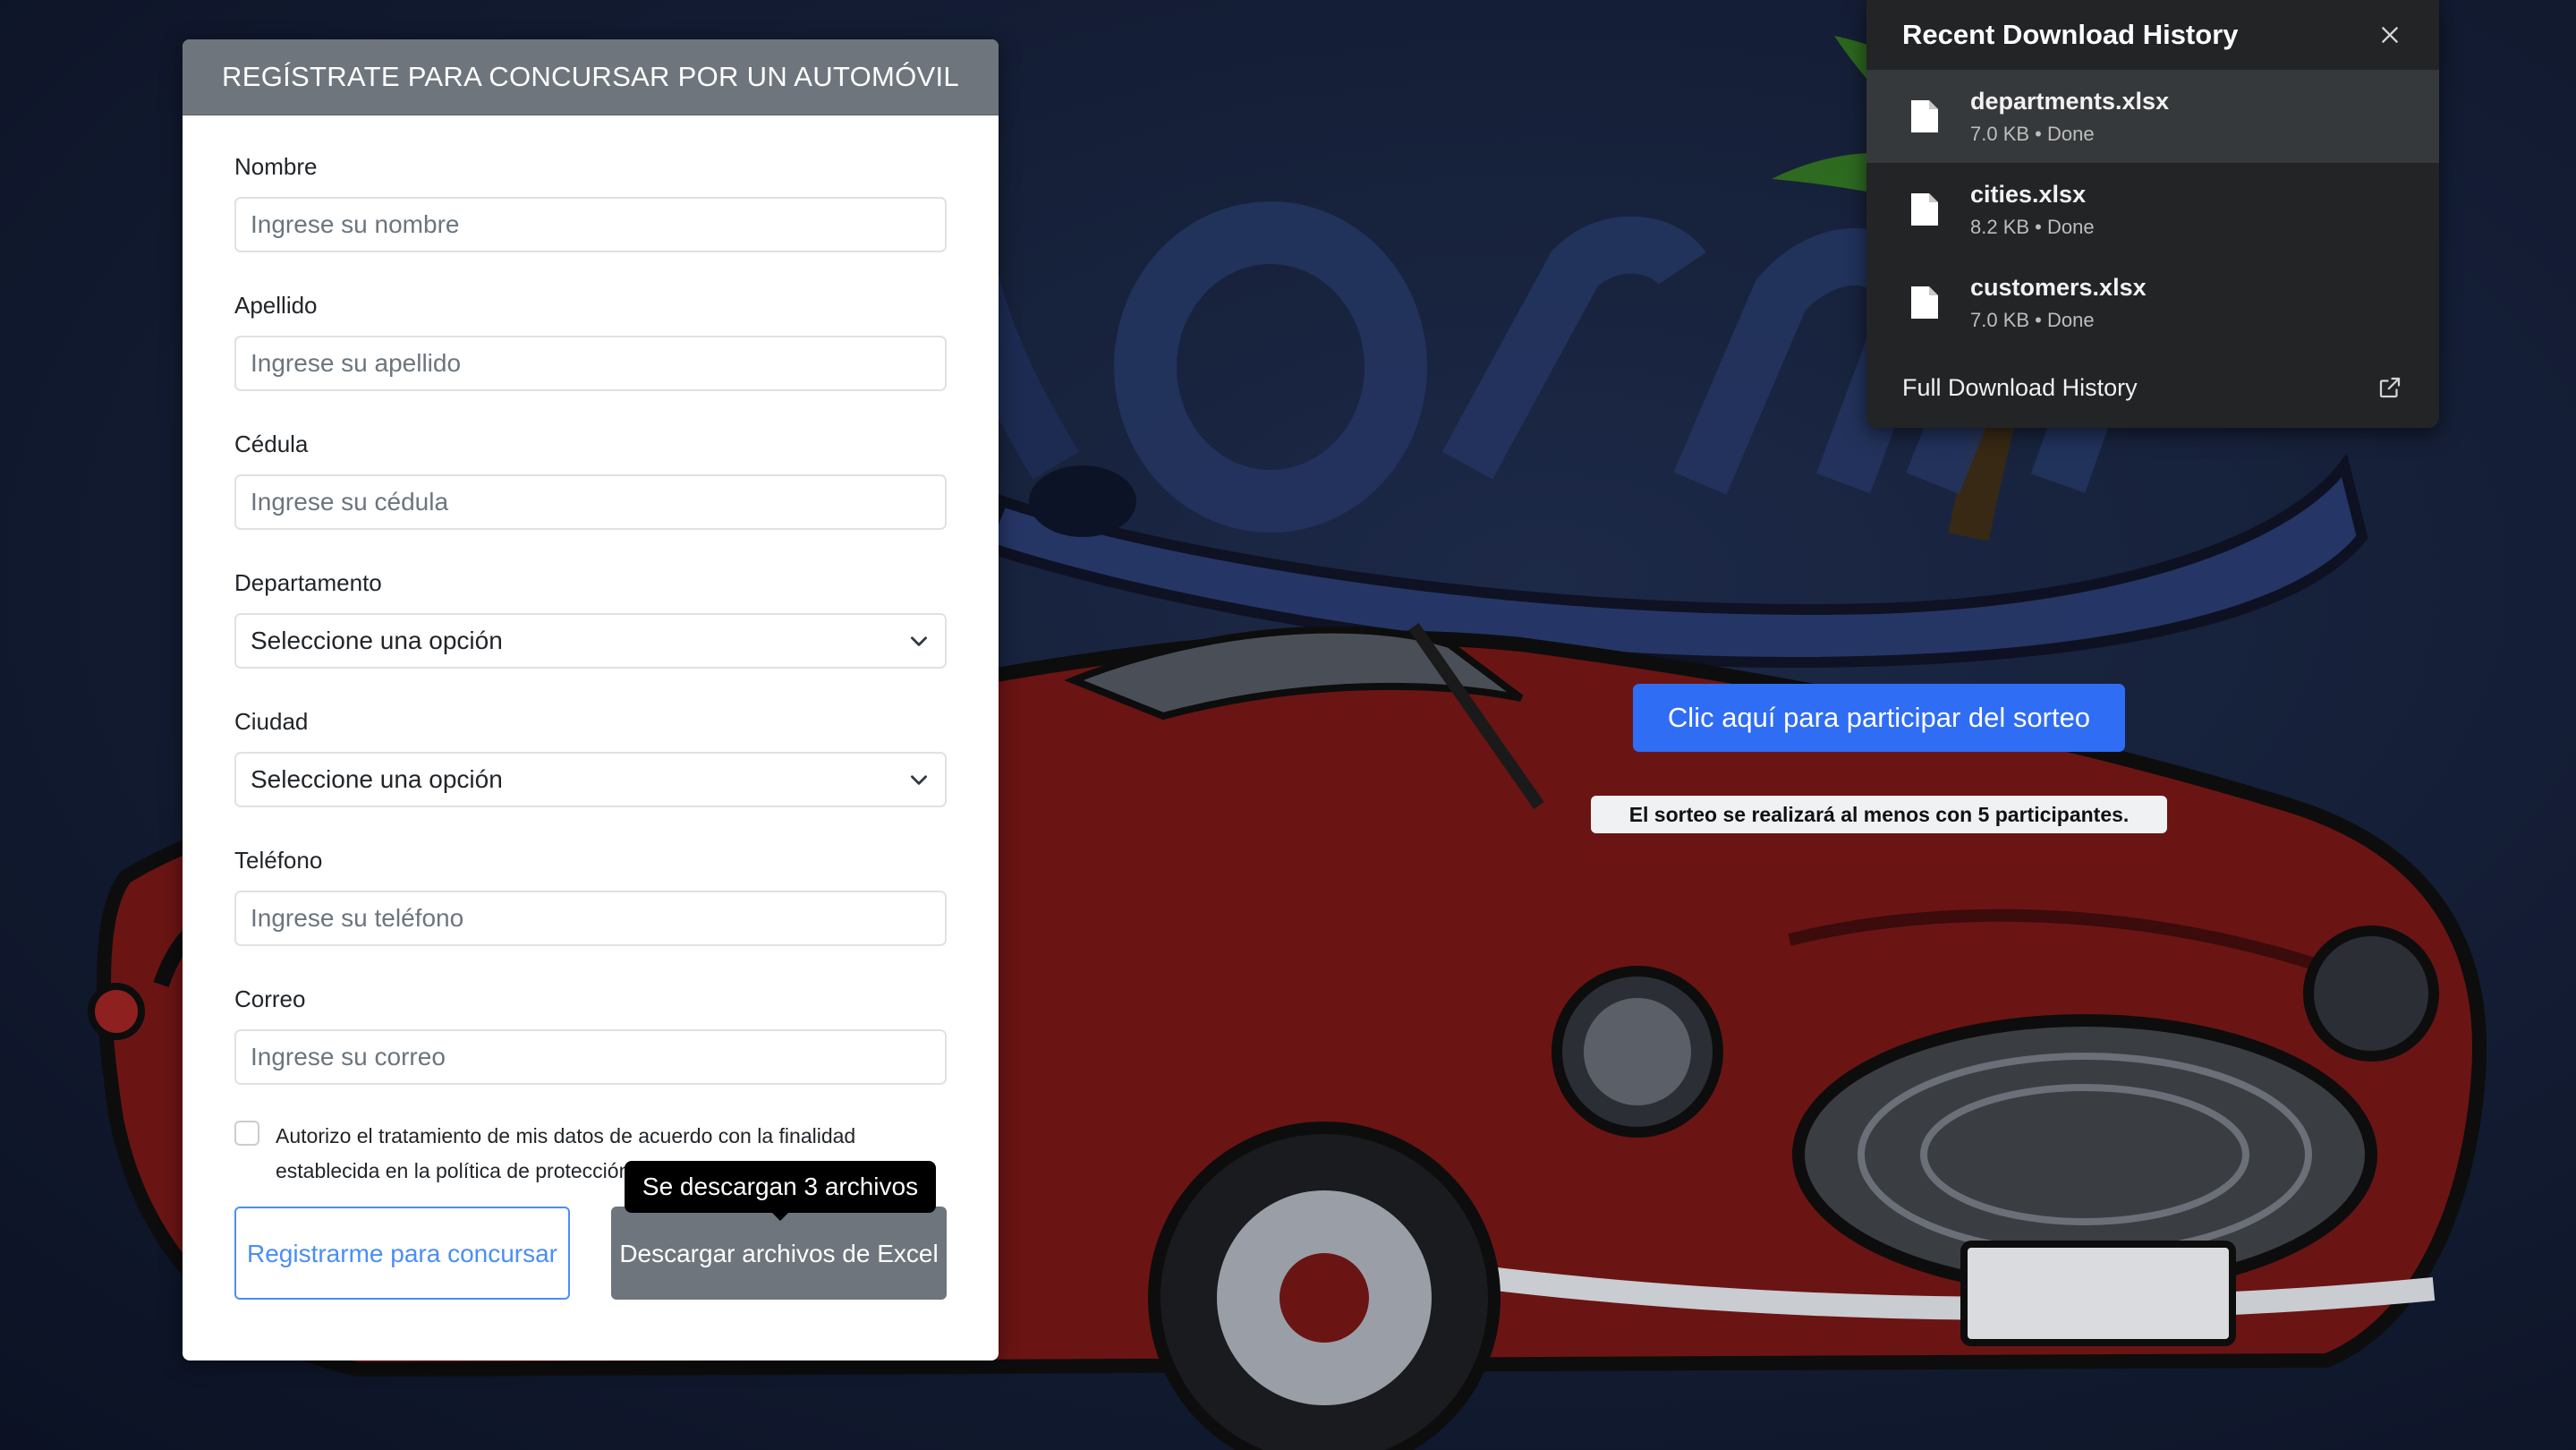  I want to click on register-button: Registrarme para concursar, so click(402, 1253).